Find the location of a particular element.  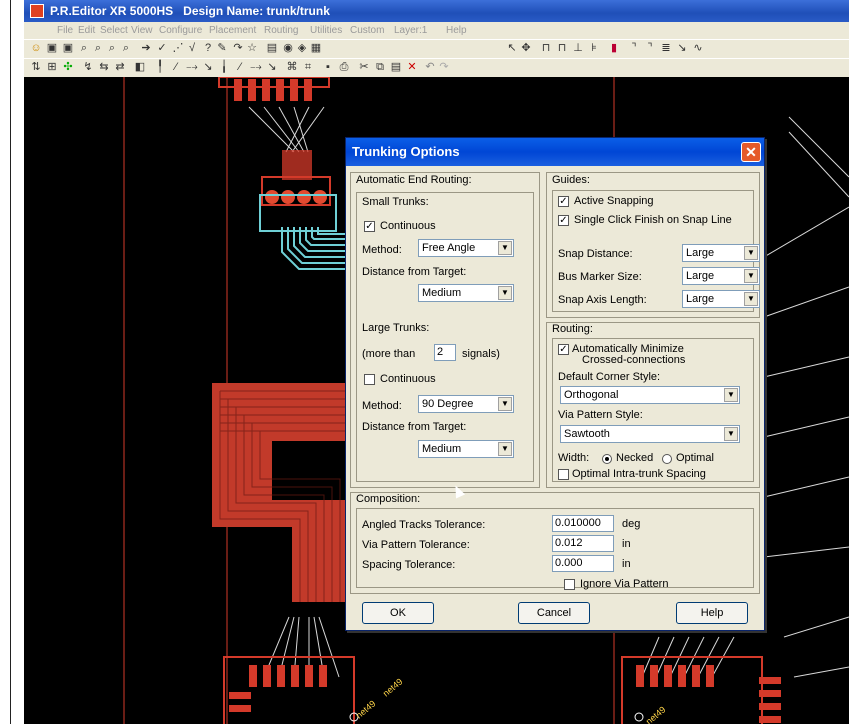

menu-view: View is located at coordinates (142, 30).